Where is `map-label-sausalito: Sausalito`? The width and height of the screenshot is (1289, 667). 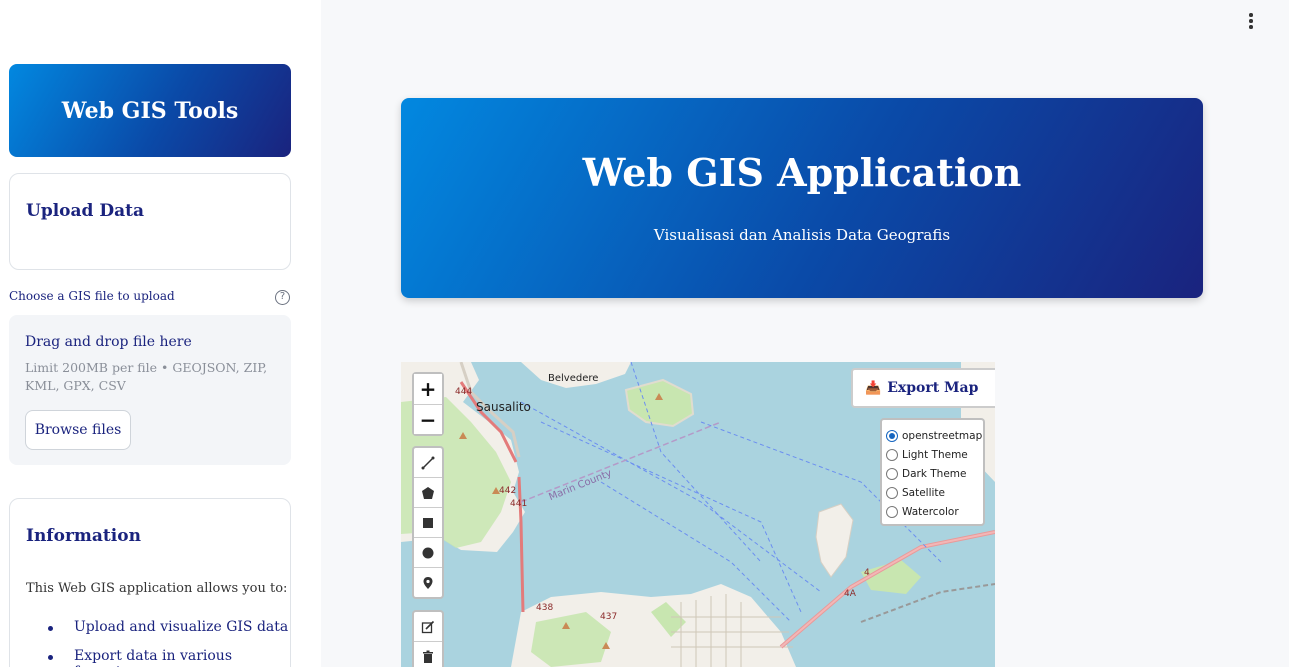 map-label-sausalito: Sausalito is located at coordinates (503, 407).